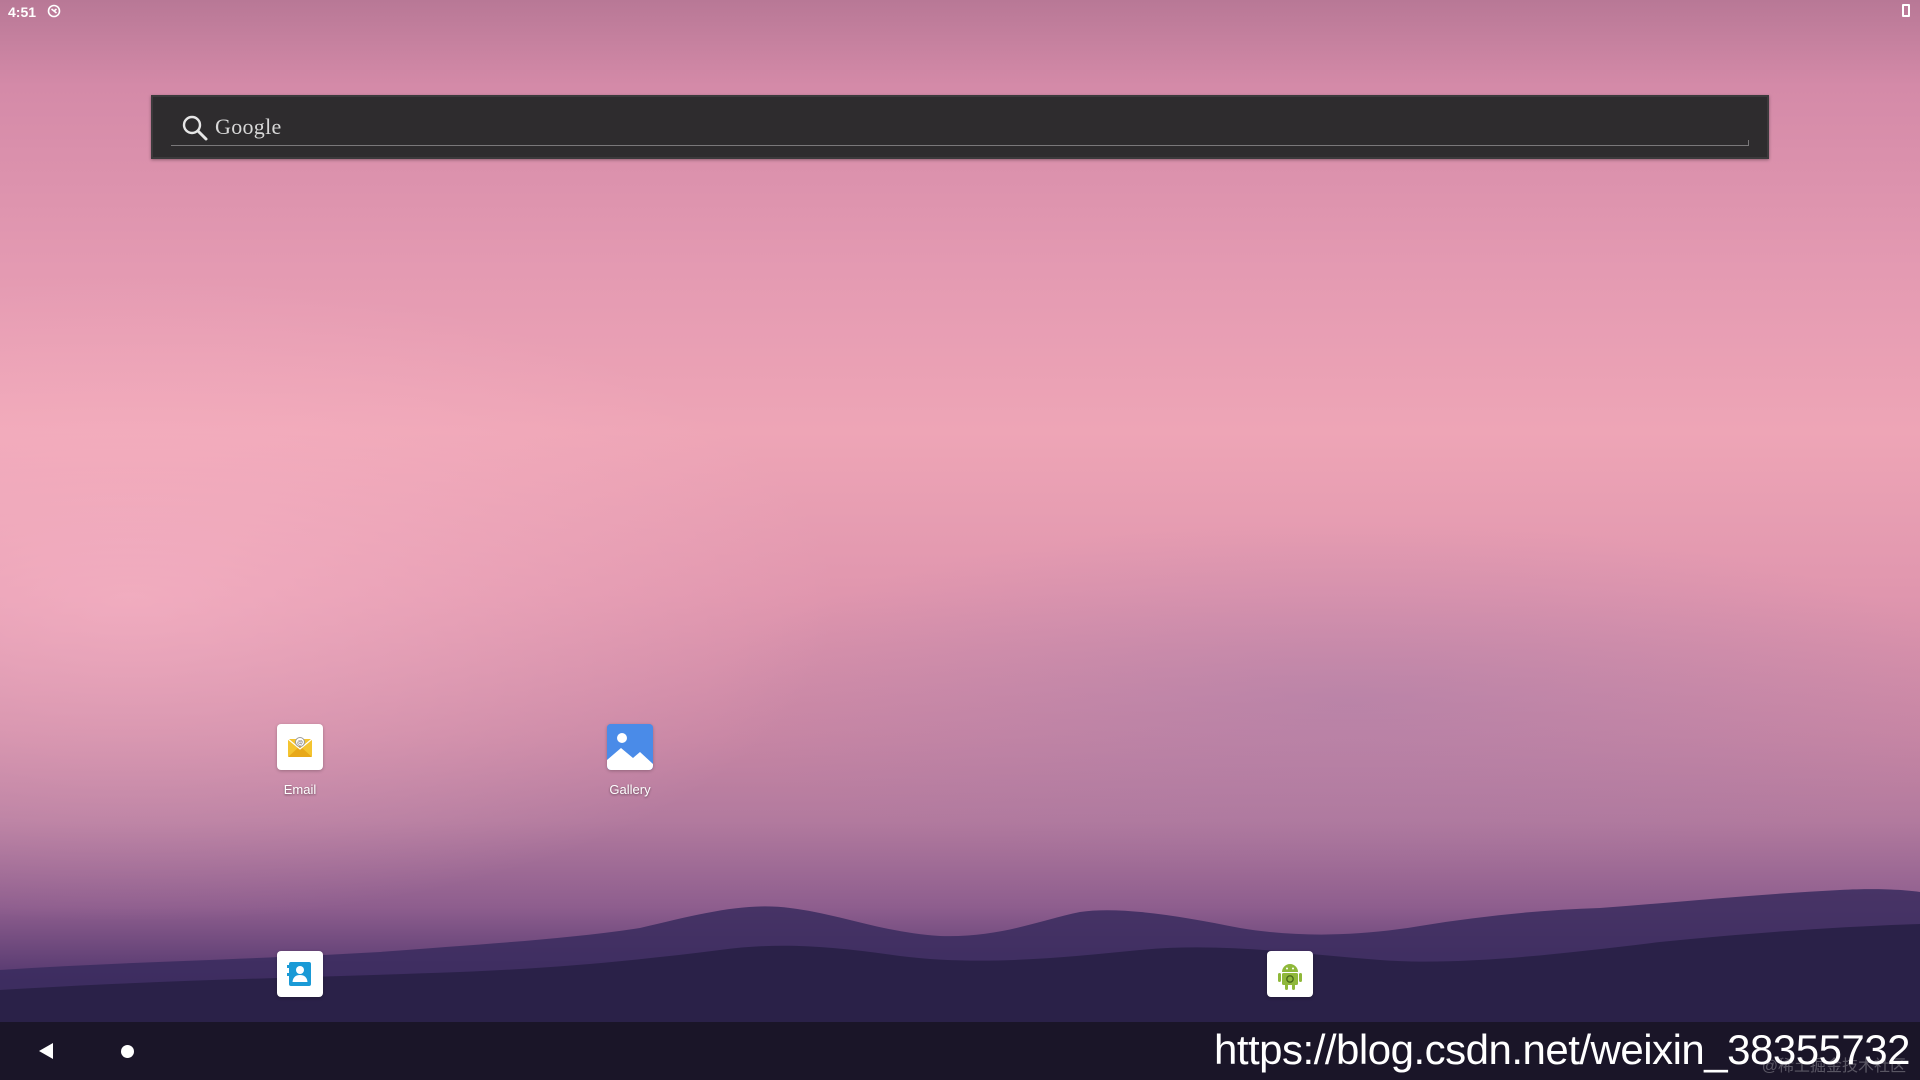 The width and height of the screenshot is (1920, 1080). Describe the element at coordinates (195, 128) in the screenshot. I see `search-icon` at that location.